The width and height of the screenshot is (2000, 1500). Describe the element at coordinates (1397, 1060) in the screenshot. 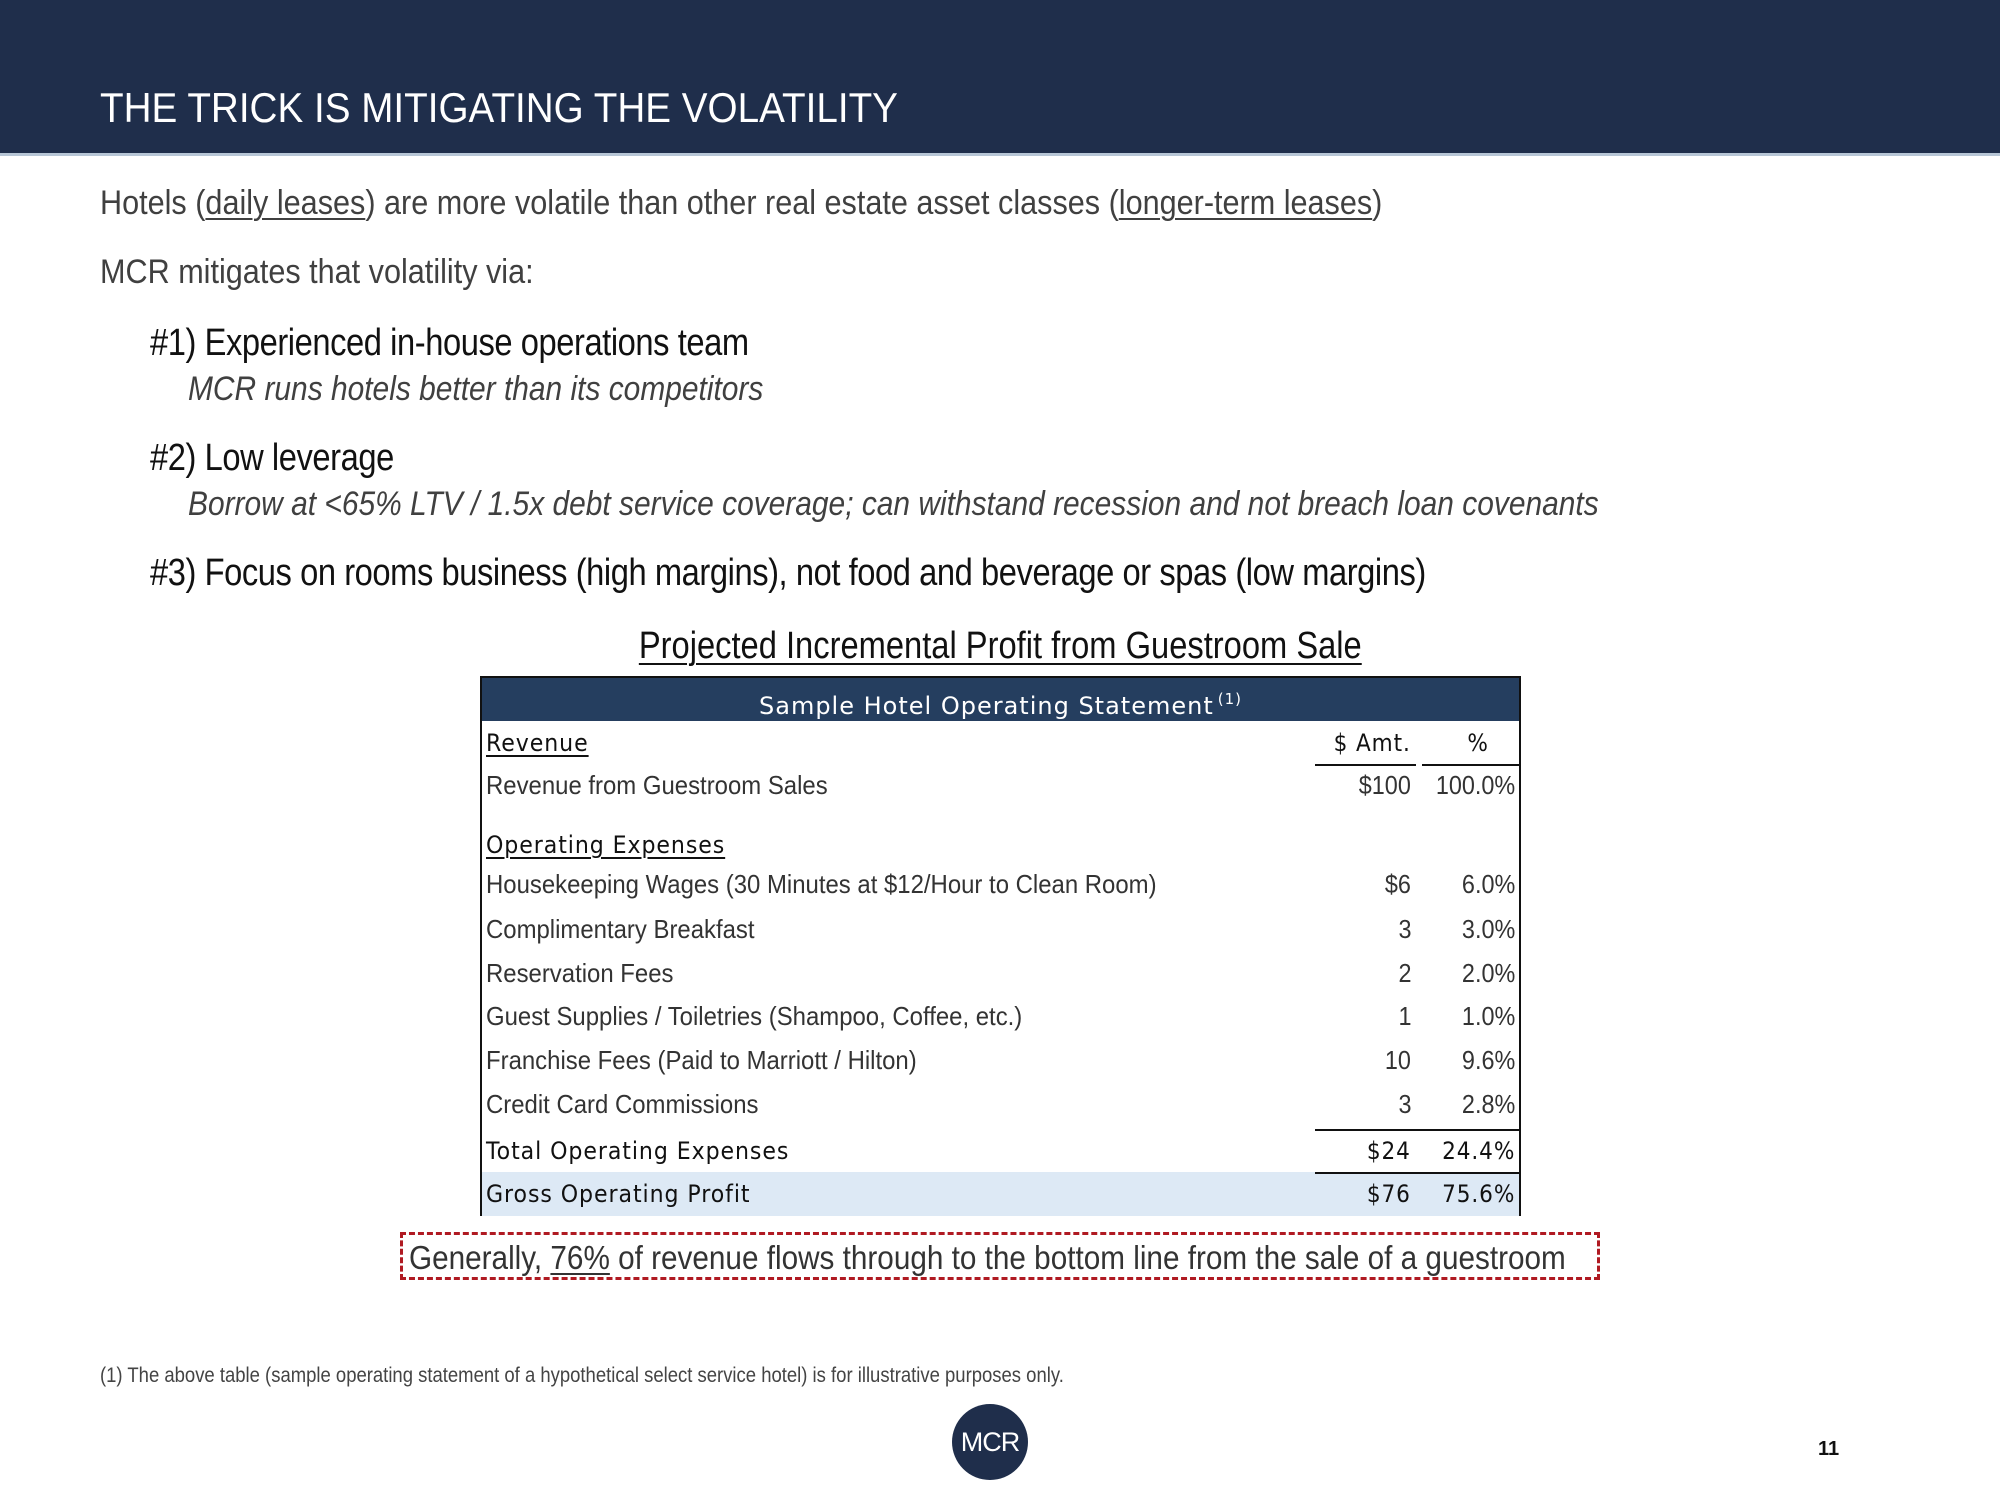

I see `row-amount: 10` at that location.